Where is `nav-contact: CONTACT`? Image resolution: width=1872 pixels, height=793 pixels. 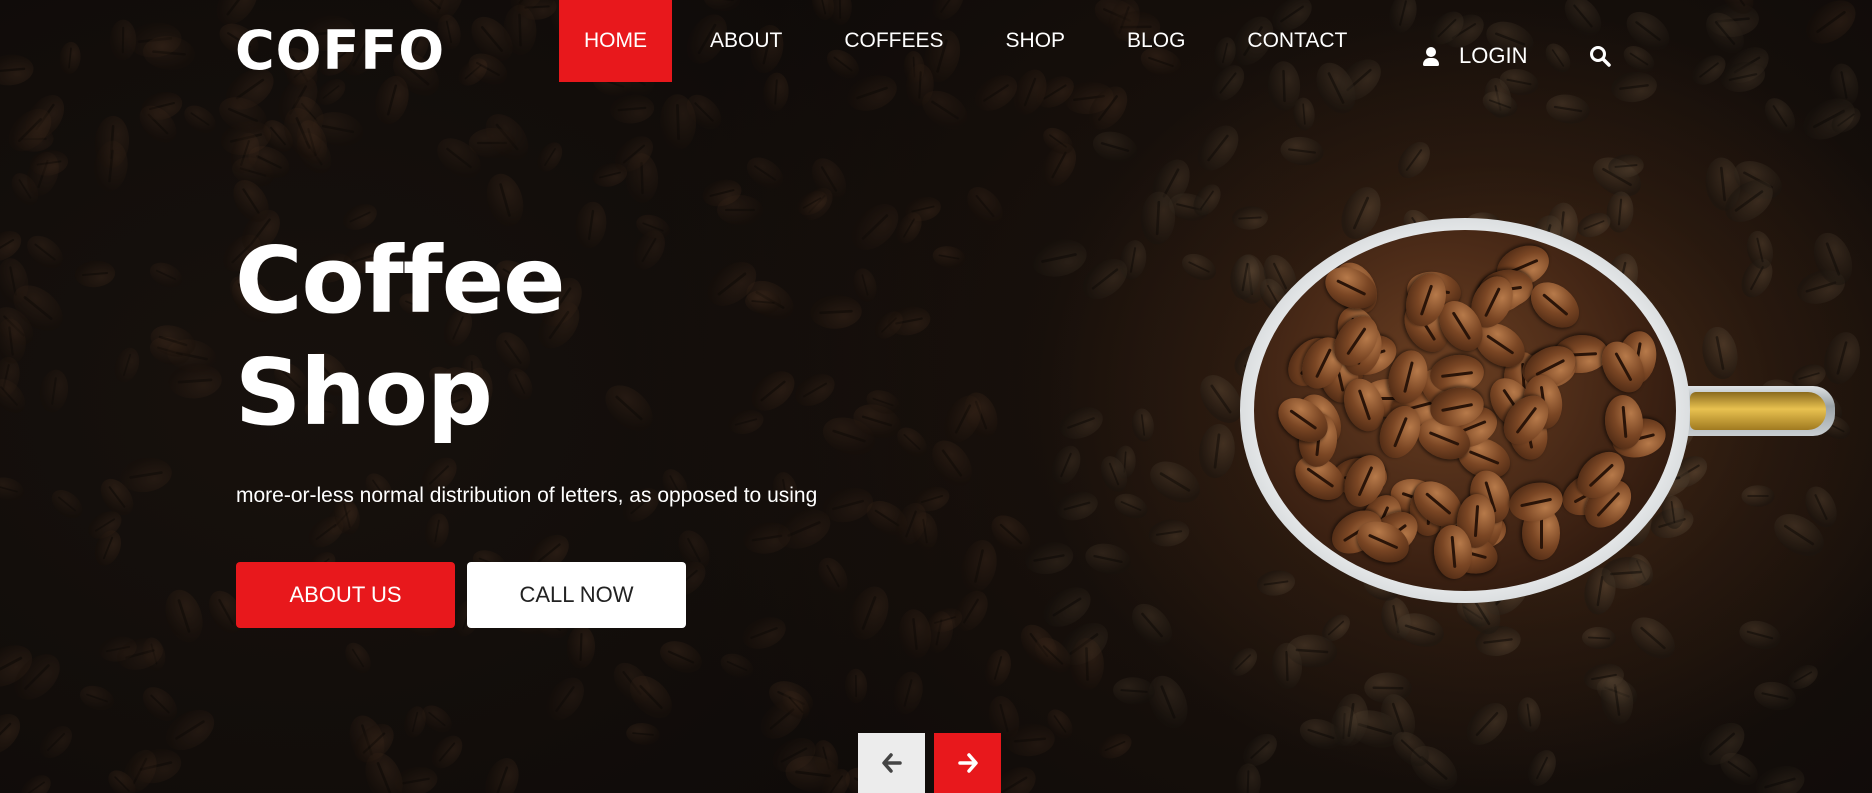
nav-contact: CONTACT is located at coordinates (1297, 41).